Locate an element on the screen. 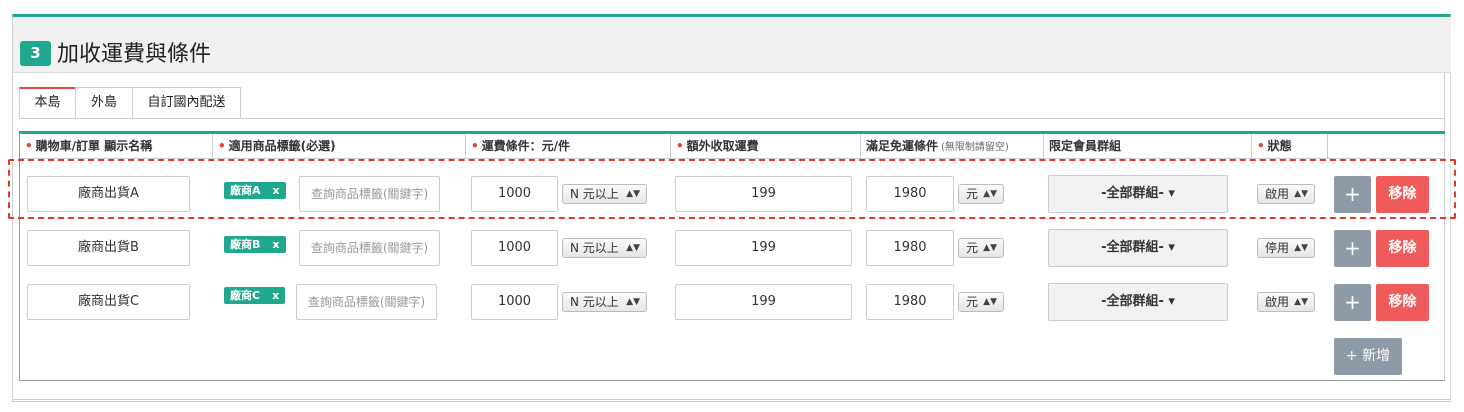  col-tags: • 適用商品標籤(必選) is located at coordinates (339, 146).